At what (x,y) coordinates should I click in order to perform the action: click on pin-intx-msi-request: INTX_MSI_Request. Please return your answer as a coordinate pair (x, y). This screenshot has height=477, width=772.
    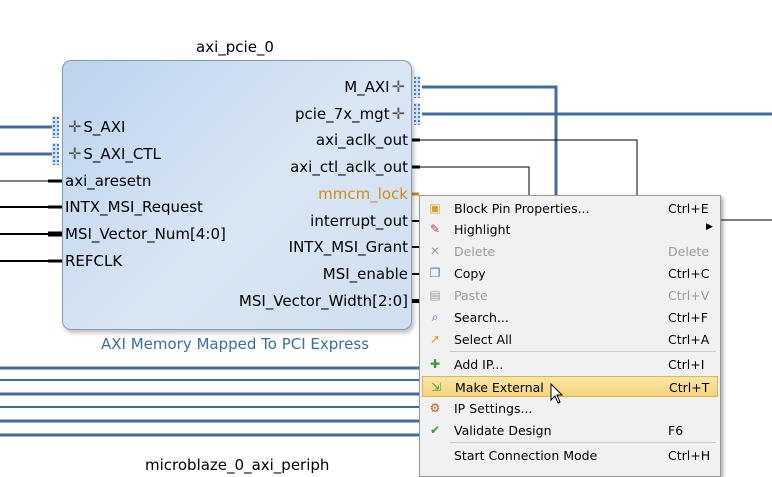
    Looking at the image, I should click on (134, 207).